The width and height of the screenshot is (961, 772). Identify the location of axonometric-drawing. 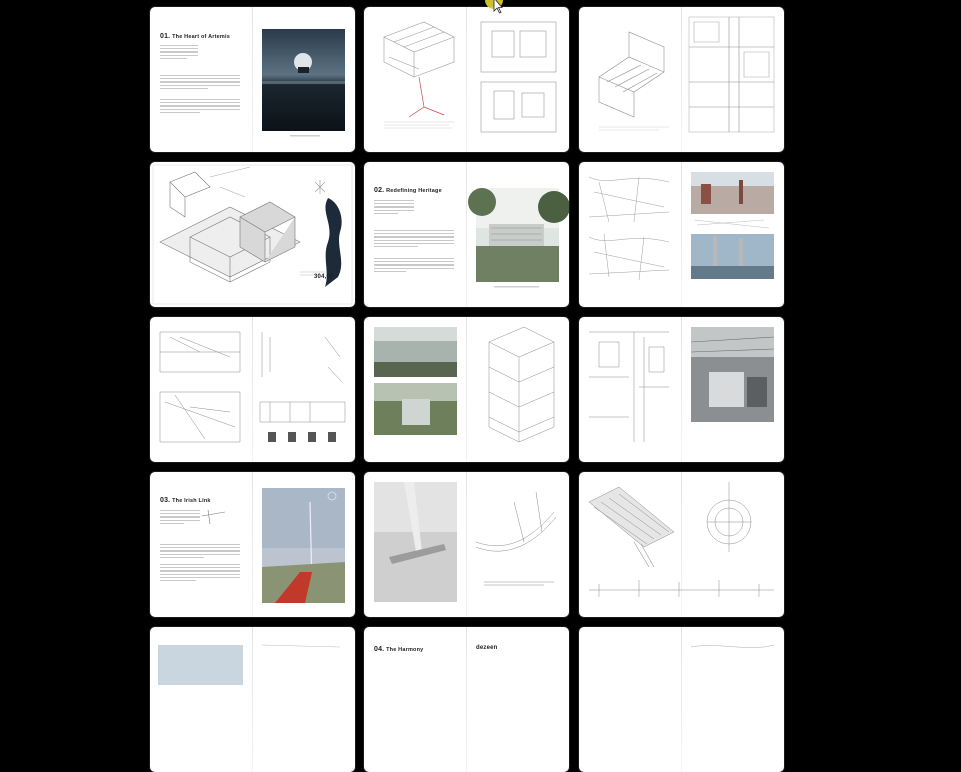
(470, 77).